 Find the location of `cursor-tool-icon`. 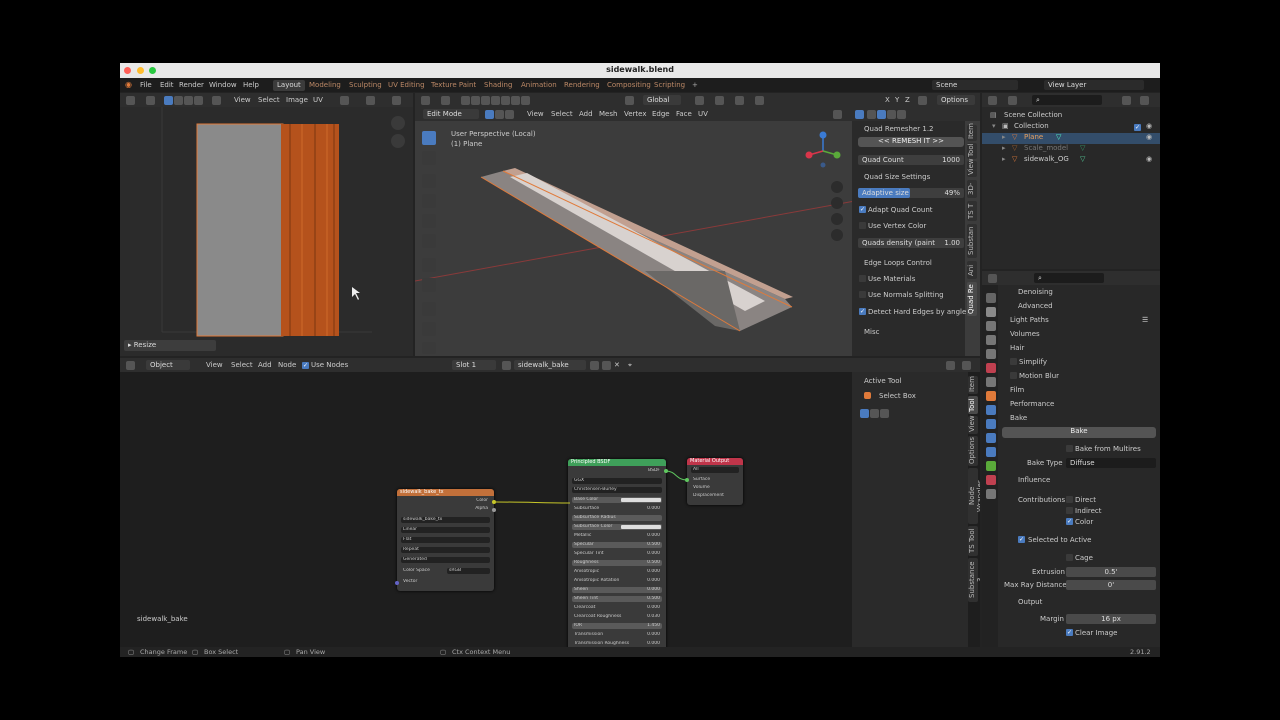

cursor-tool-icon is located at coordinates (429, 158).